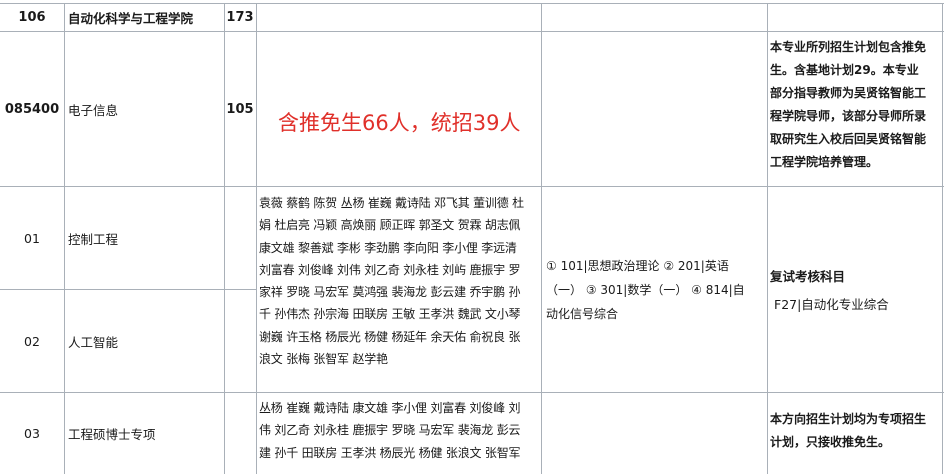 This screenshot has width=944, height=474. Describe the element at coordinates (390, 408) in the screenshot. I see `advisors-line: 丛杨 崔巍 戴诗陆 康文雄 李小俚 刘富春 刘俊峰 刘` at that location.